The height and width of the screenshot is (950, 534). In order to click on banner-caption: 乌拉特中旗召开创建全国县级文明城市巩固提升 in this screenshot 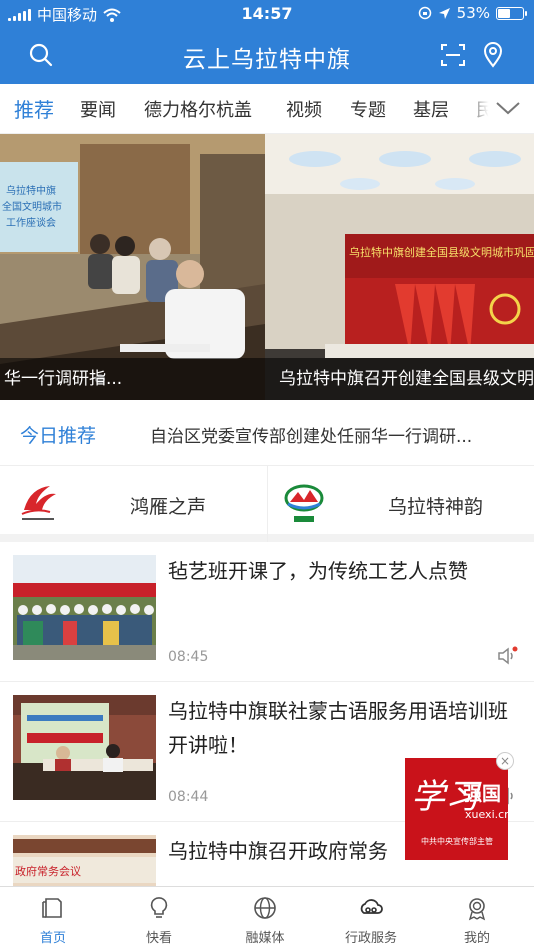, I will do `click(399, 379)`.